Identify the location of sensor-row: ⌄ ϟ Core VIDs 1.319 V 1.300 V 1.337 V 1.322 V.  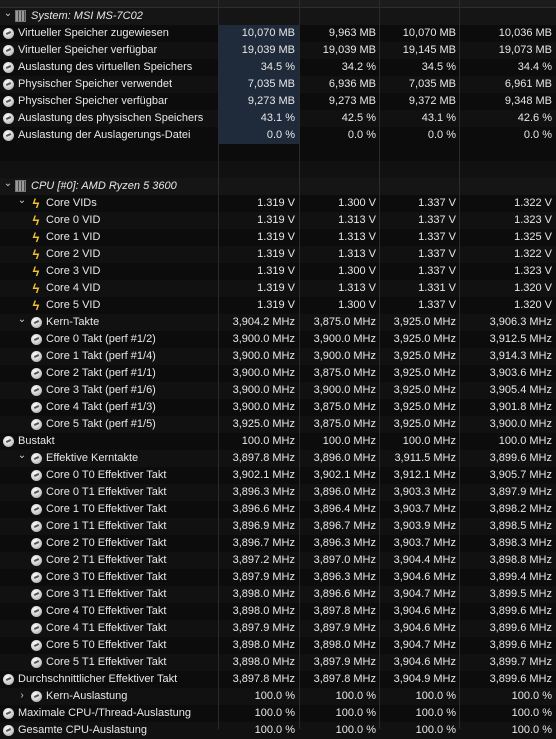
(278, 203).